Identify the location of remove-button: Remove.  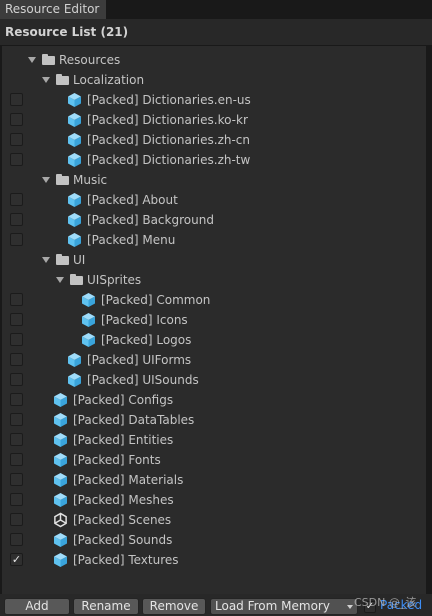
(174, 606).